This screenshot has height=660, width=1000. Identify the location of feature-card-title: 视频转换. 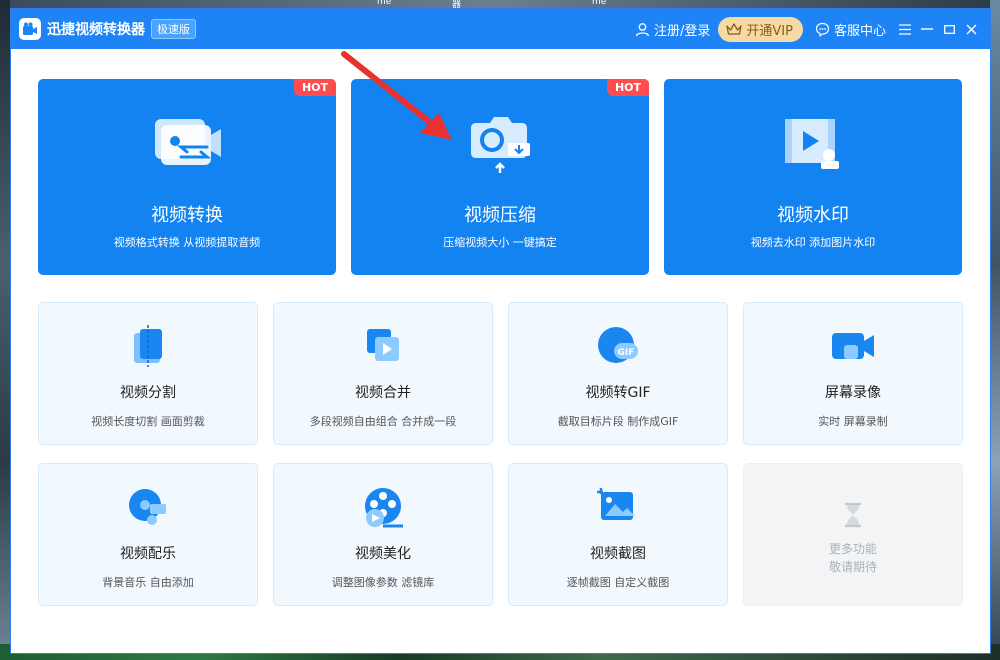
(187, 215).